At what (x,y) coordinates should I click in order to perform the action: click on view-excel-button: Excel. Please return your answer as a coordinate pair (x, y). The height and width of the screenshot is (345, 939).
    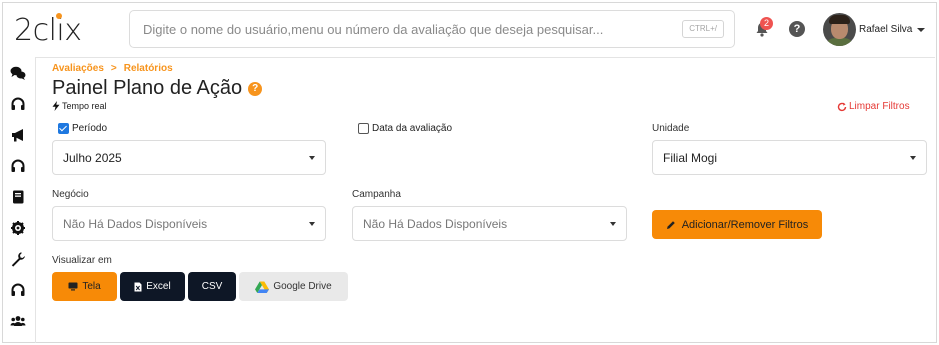
    Looking at the image, I should click on (152, 286).